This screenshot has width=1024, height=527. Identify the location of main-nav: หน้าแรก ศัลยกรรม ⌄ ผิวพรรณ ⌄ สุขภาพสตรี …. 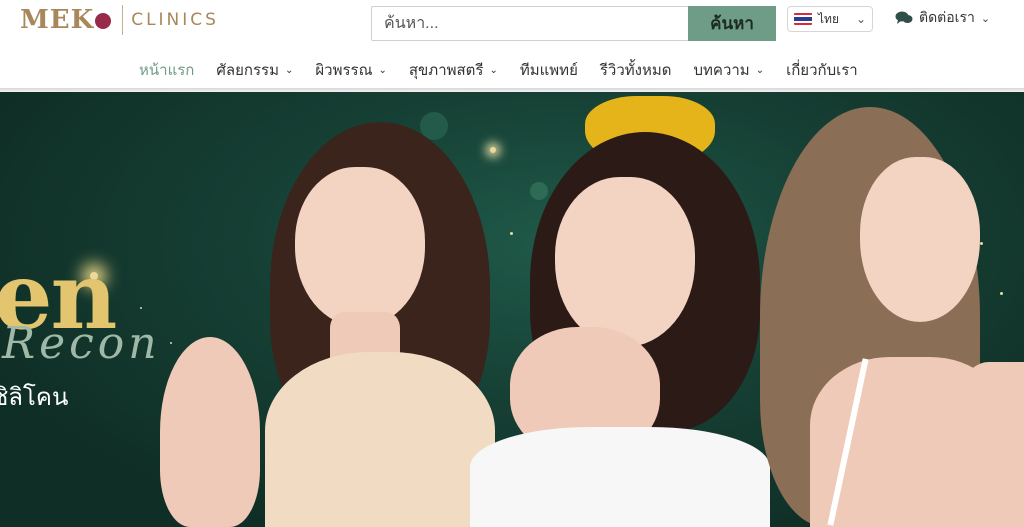
(512, 70).